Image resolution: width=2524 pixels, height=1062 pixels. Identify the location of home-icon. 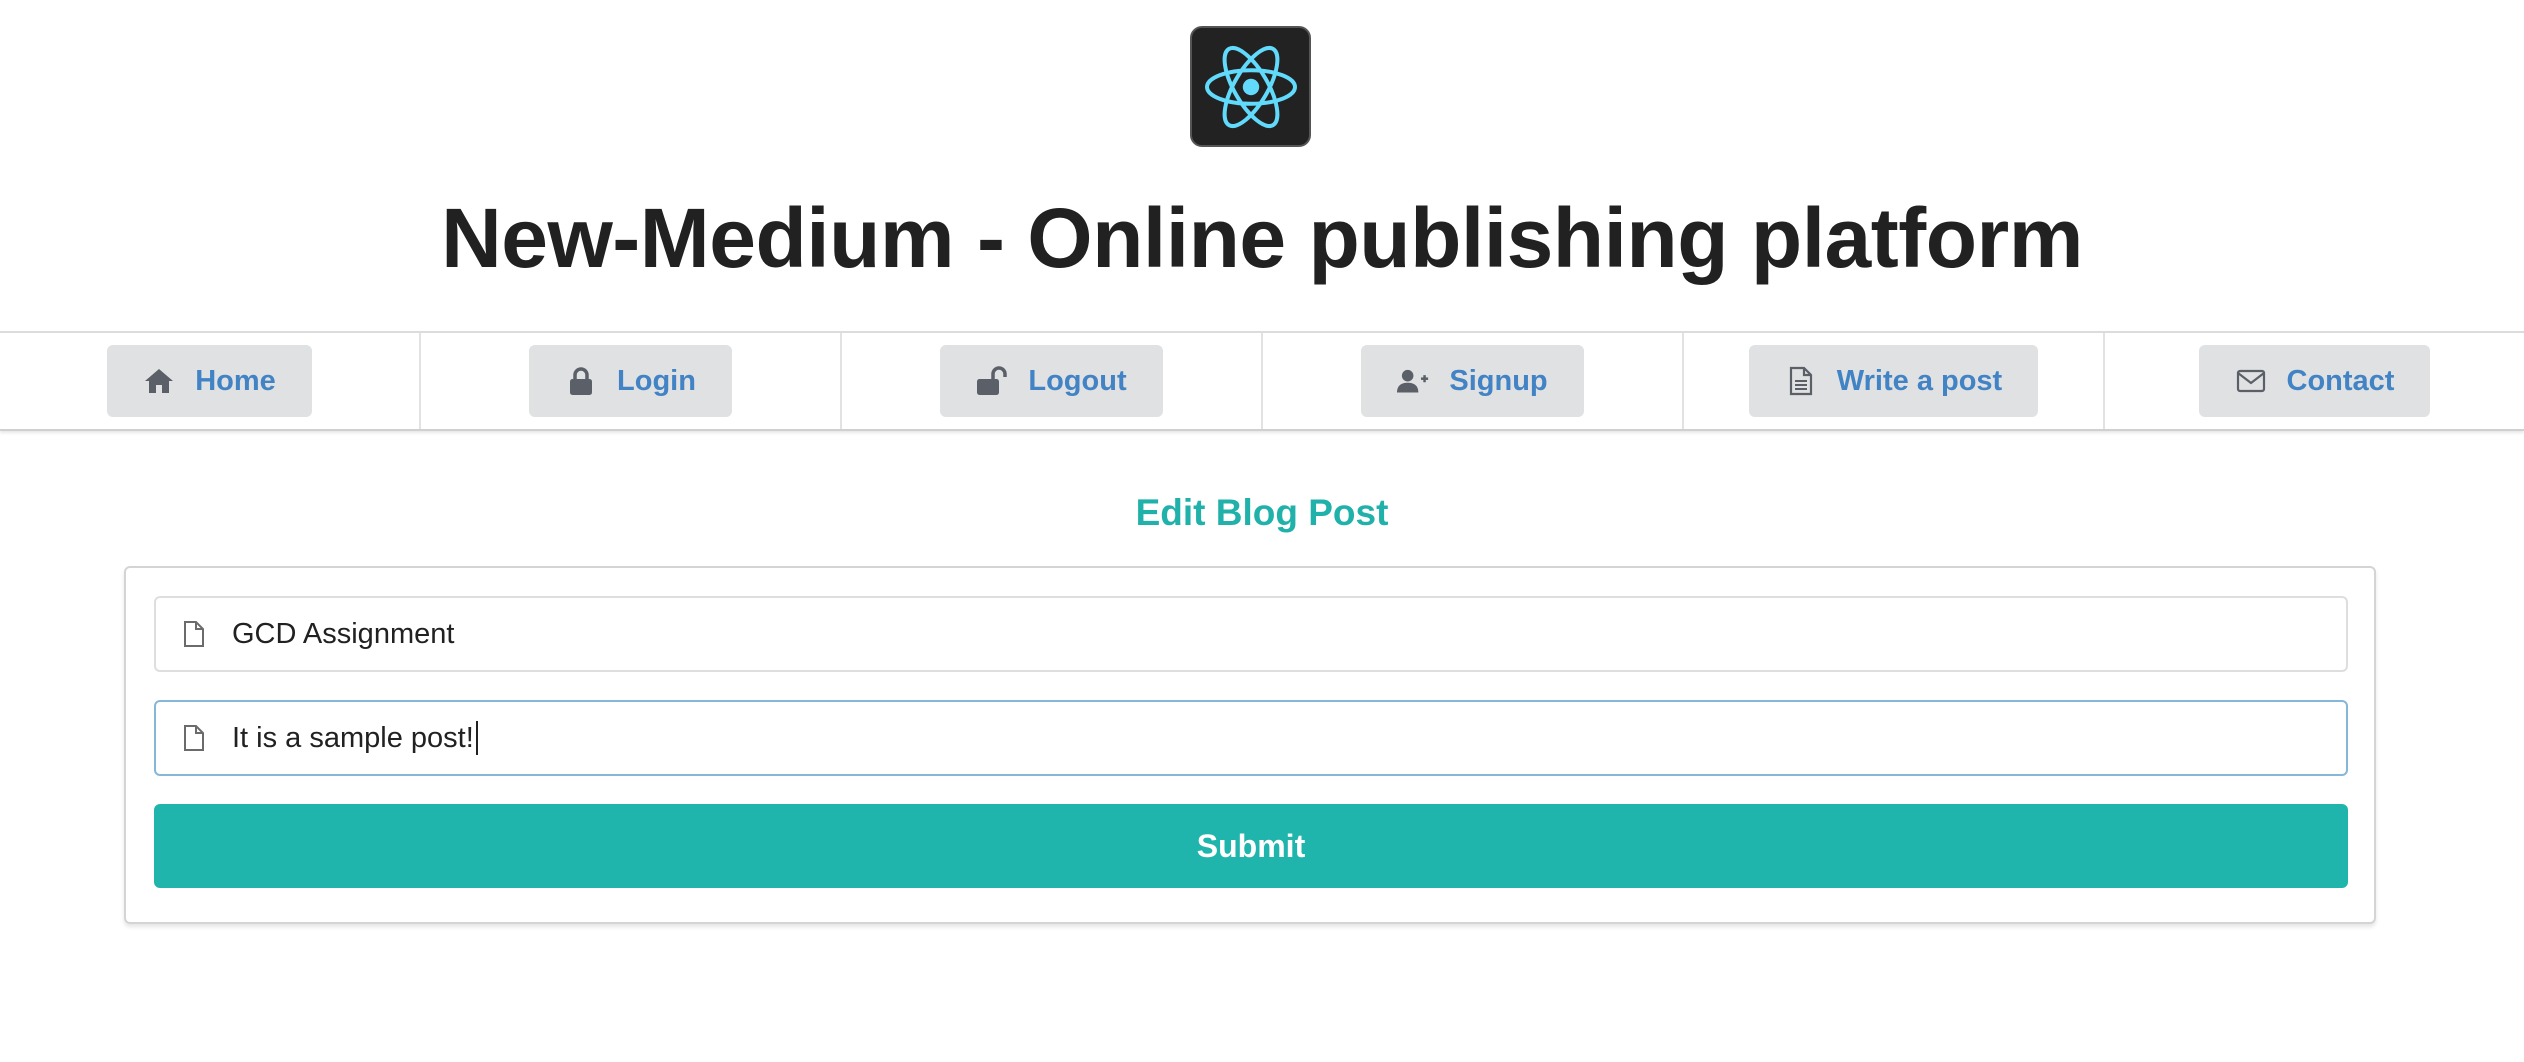
(159, 381).